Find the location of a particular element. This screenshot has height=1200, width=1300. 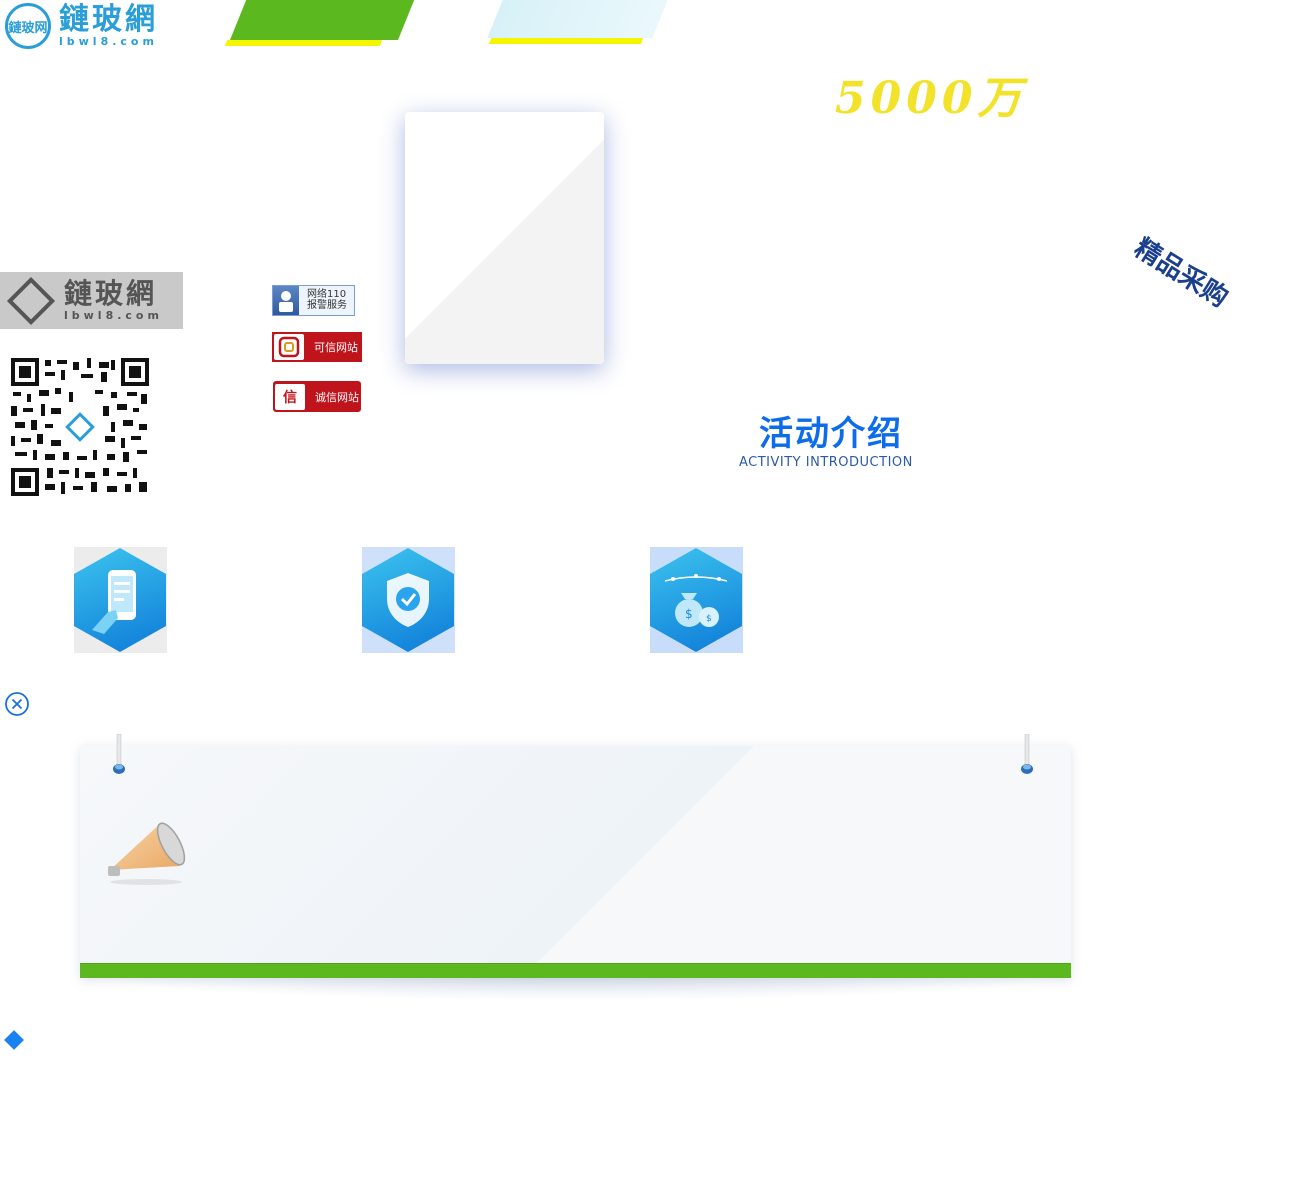

honest-seal-icon: 信 is located at coordinates (290, 396).